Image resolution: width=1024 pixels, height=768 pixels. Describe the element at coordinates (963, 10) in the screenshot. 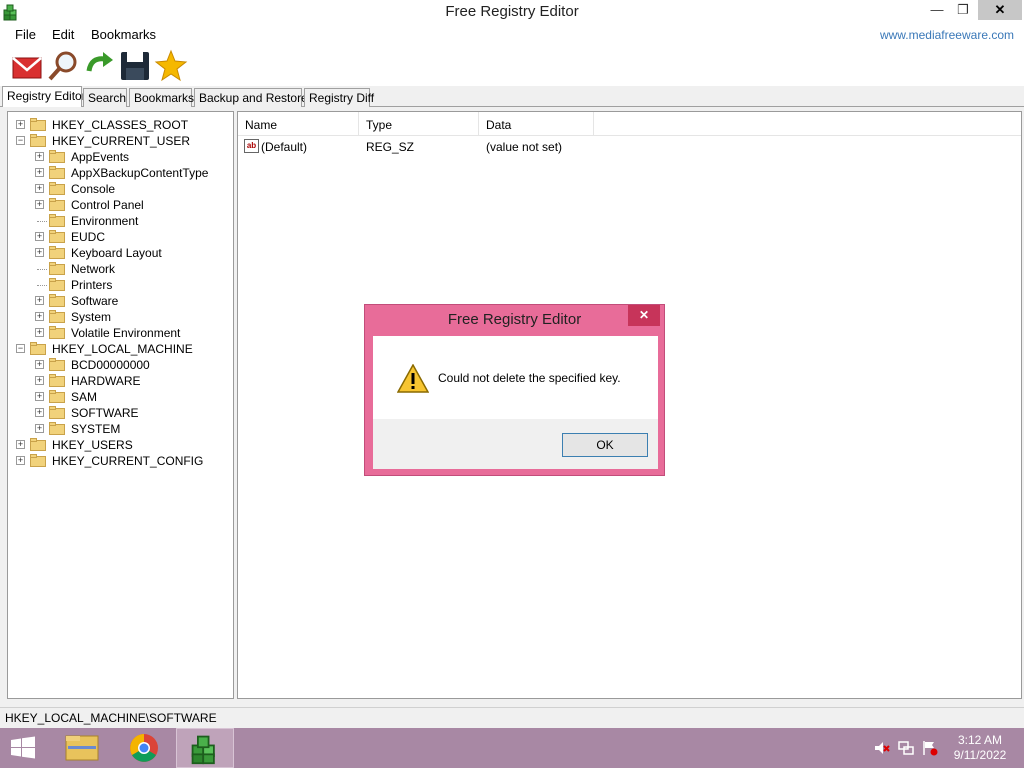

I see `restore-button: ❐` at that location.